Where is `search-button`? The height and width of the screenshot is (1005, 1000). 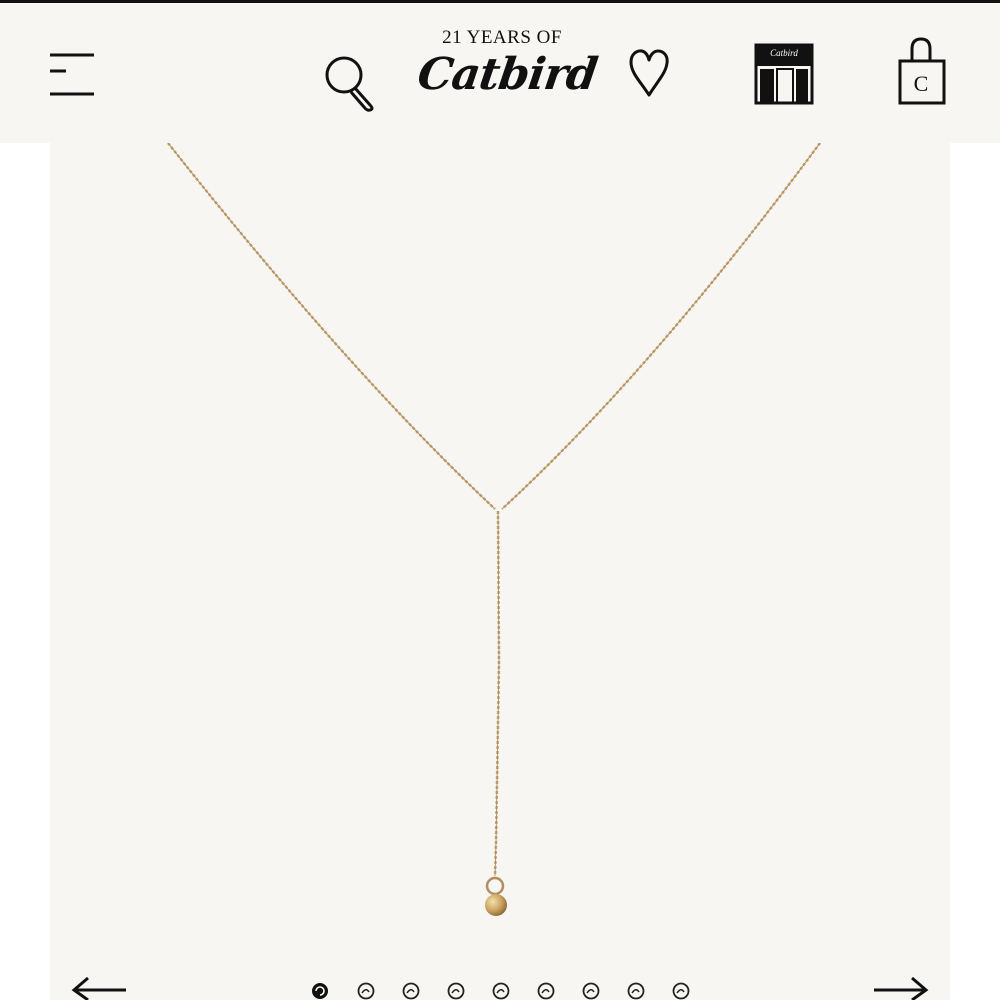 search-button is located at coordinates (350, 81).